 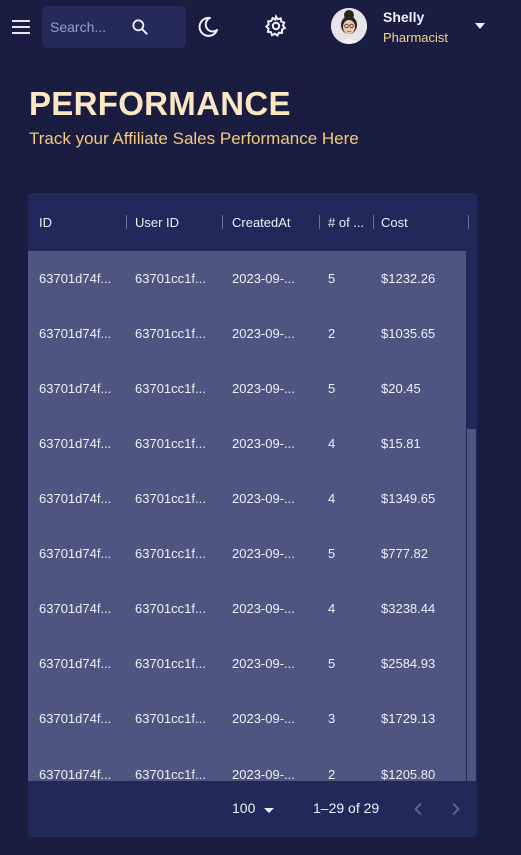 I want to click on cell-count: 3, so click(x=332, y=718).